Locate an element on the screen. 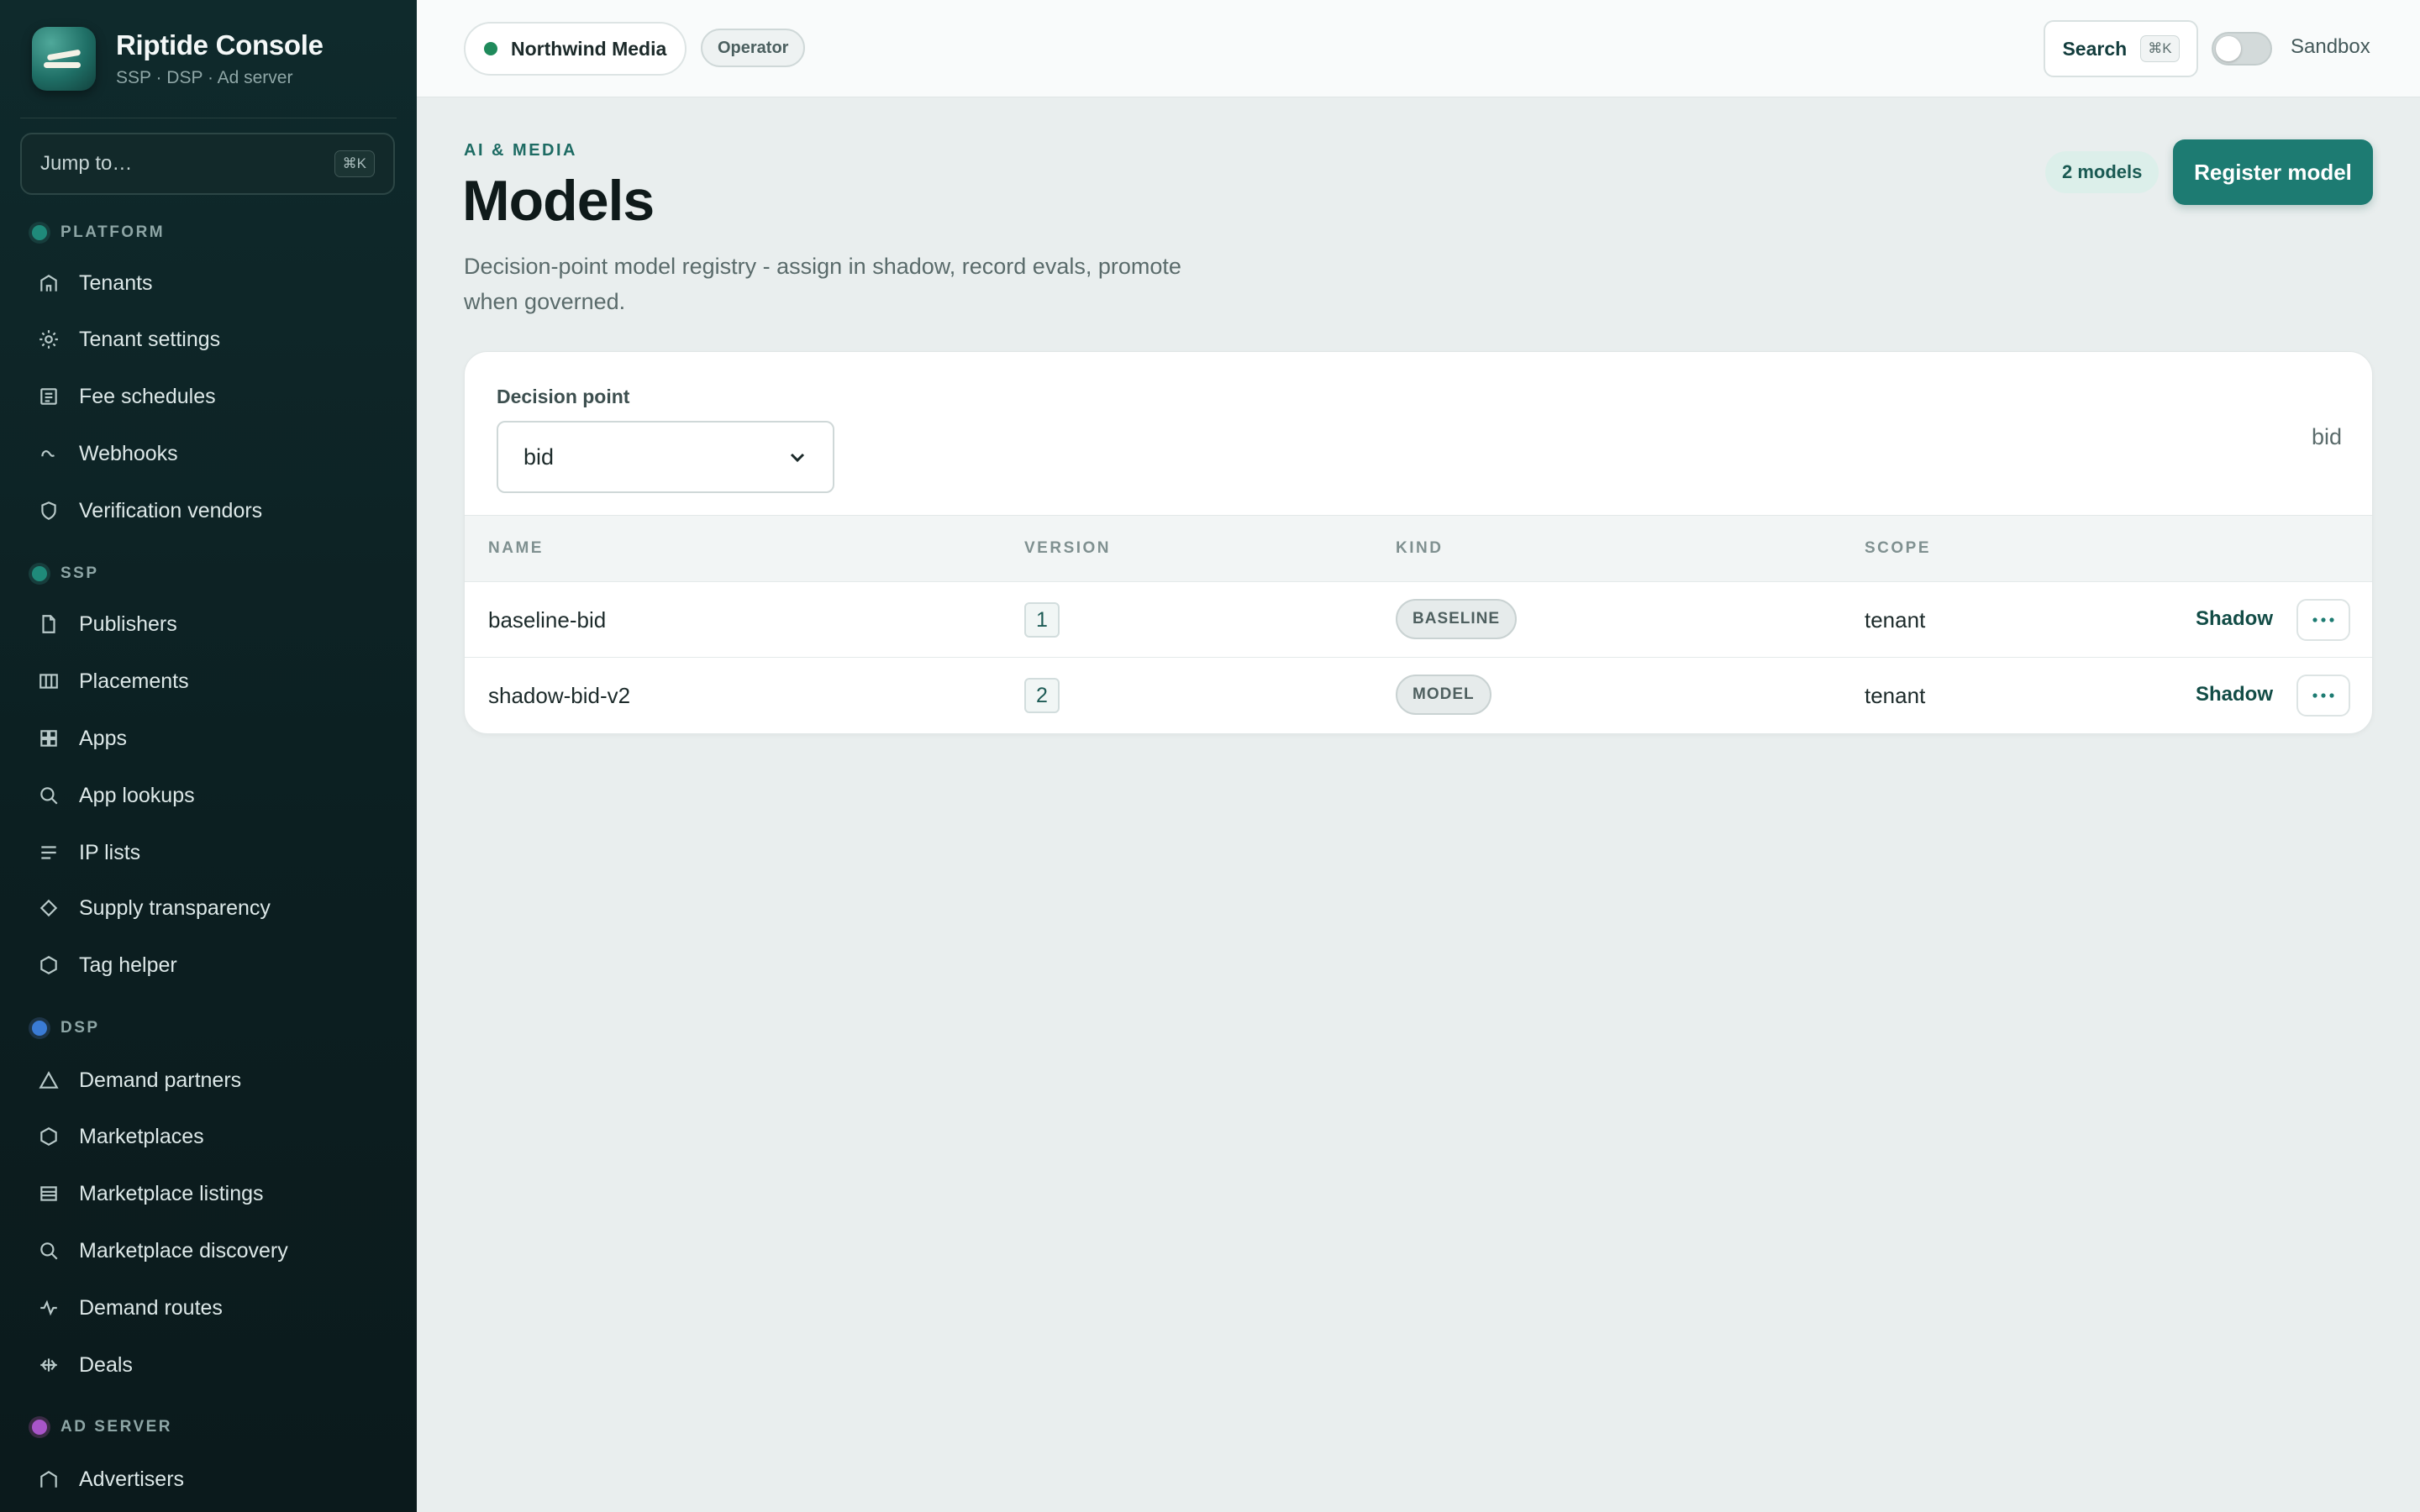 Image resolution: width=2420 pixels, height=1512 pixels. sidebar-item-ip-lists: IP lists is located at coordinates (88, 852).